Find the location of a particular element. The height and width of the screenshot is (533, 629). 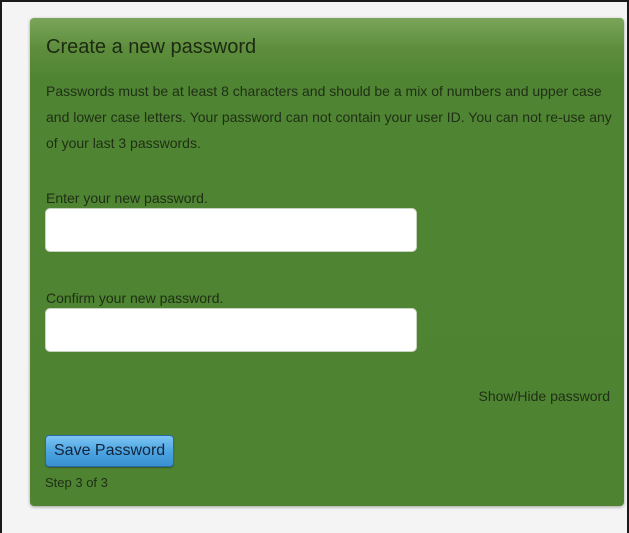

new-password-label: Enter your new password. is located at coordinates (127, 198).